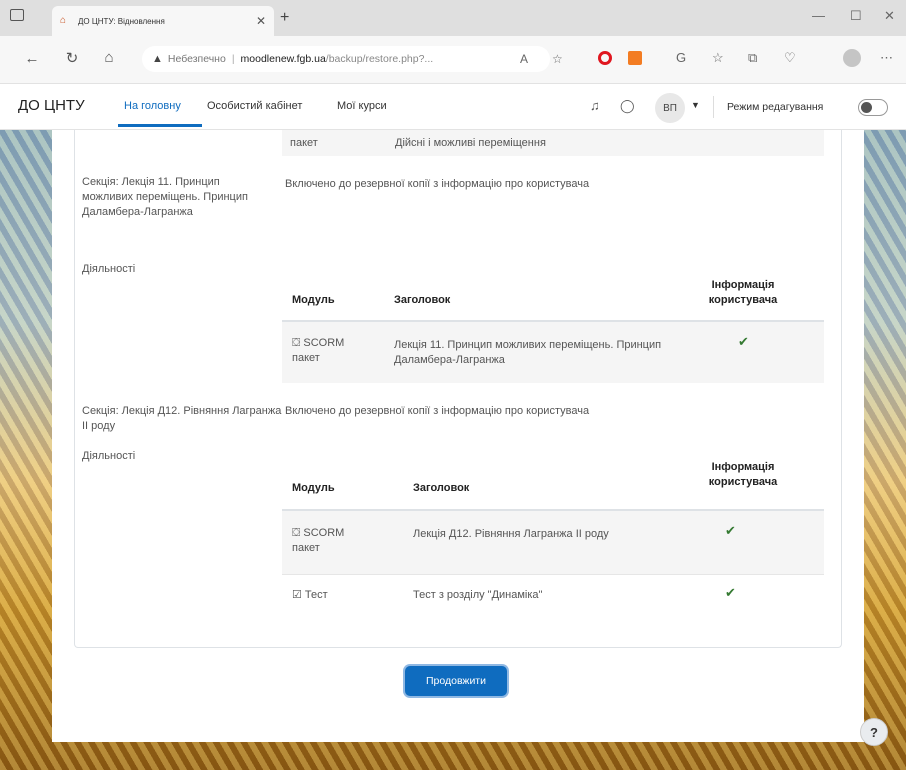 This screenshot has height=770, width=906. Describe the element at coordinates (310, 595) in the screenshot. I see `module-name: ☑ Тест` at that location.